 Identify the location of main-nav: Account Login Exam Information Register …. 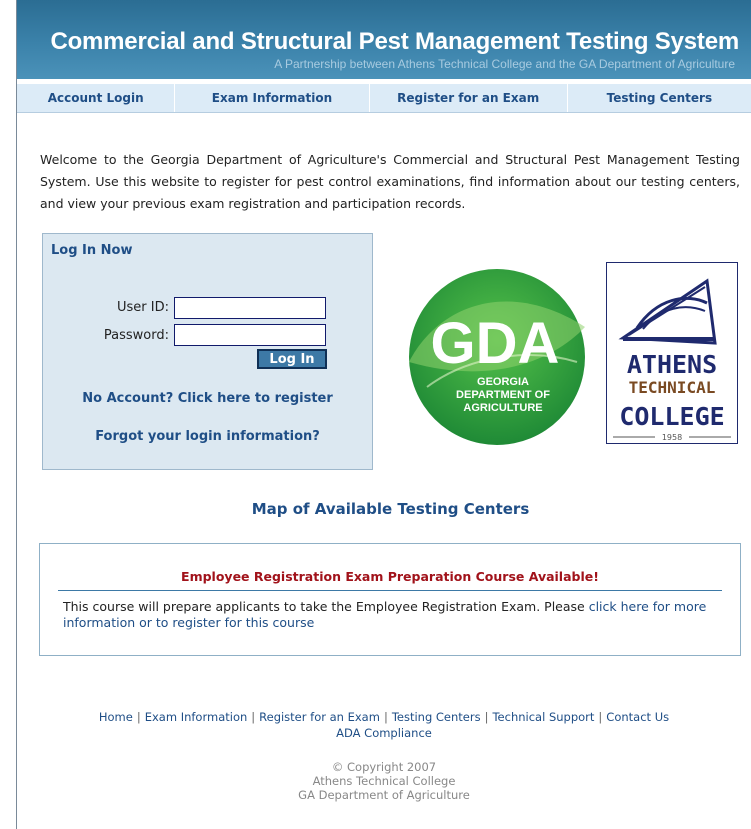
(384, 98).